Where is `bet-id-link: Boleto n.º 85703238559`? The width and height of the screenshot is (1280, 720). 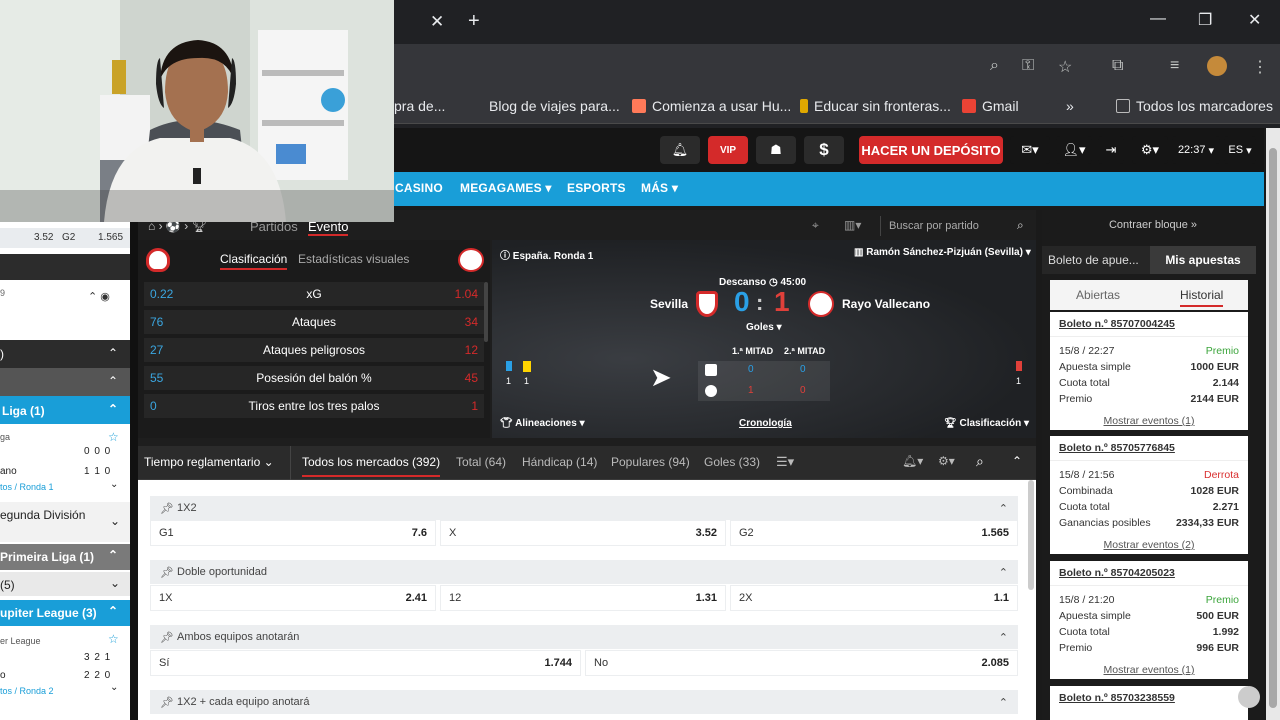
bet-id-link: Boleto n.º 85703238559 is located at coordinates (1149, 698).